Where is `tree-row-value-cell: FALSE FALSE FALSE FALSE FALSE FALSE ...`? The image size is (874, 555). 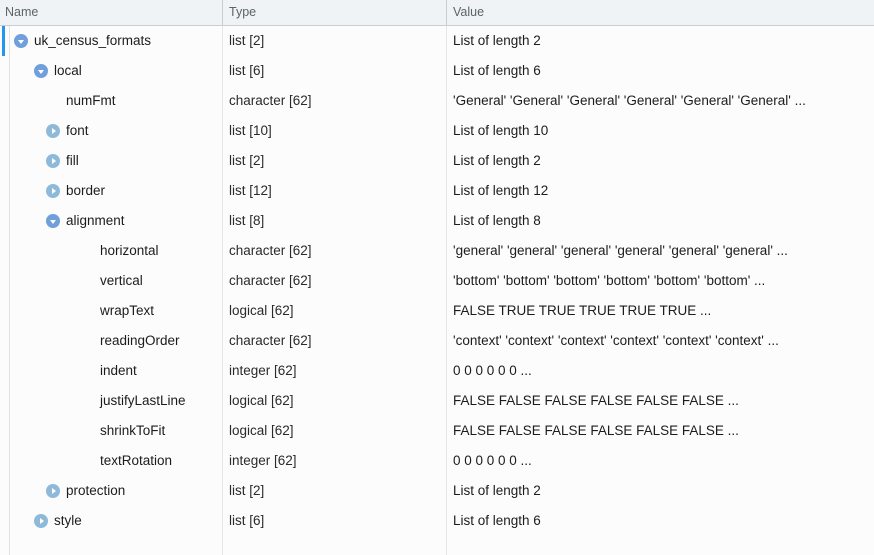
tree-row-value-cell: FALSE FALSE FALSE FALSE FALSE FALSE ... is located at coordinates (596, 400).